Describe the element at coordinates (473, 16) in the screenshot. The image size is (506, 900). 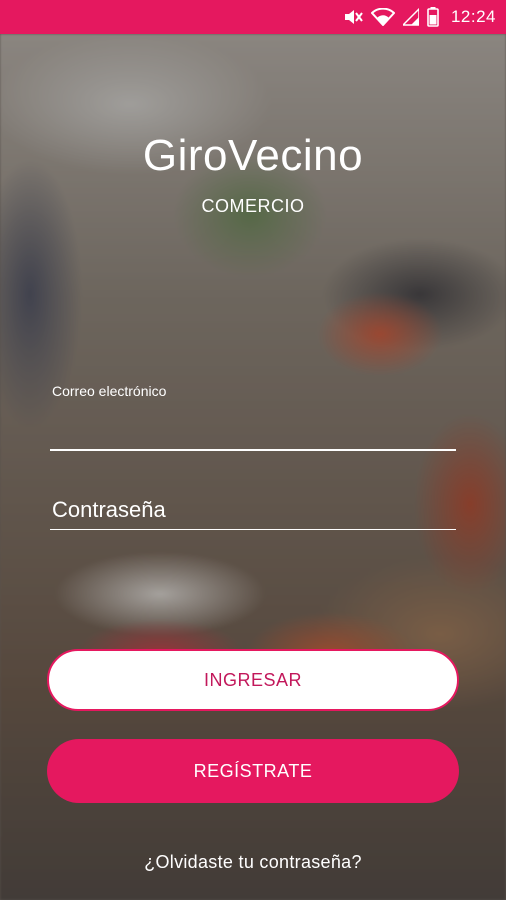
I see `status-clock: 12:24` at that location.